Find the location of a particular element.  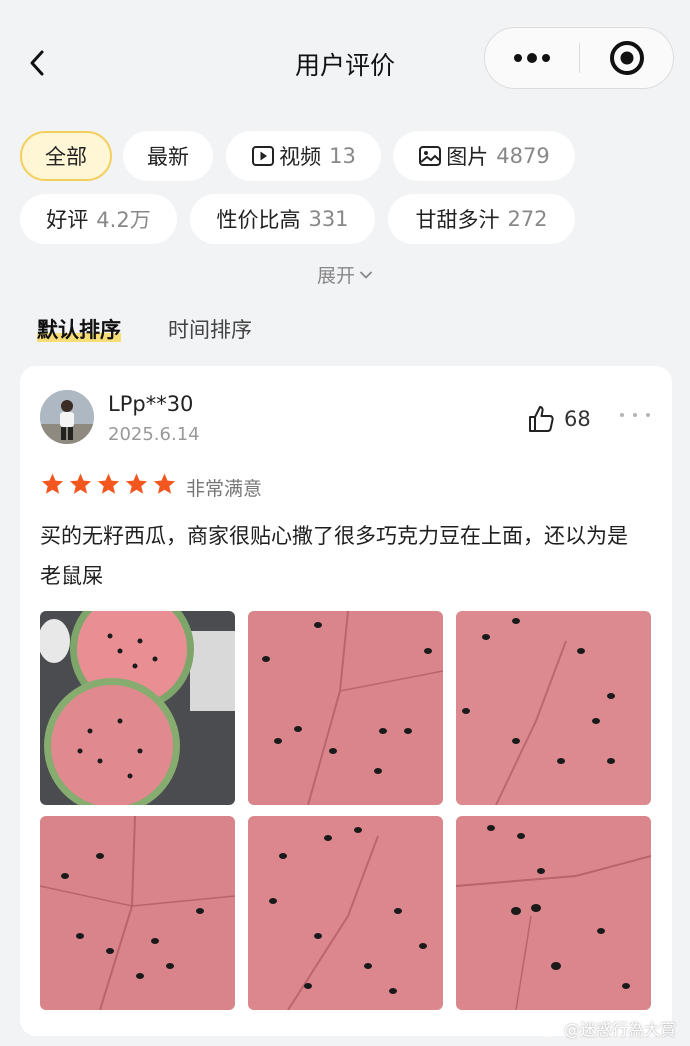

filter-all: 全部 is located at coordinates (66, 156).